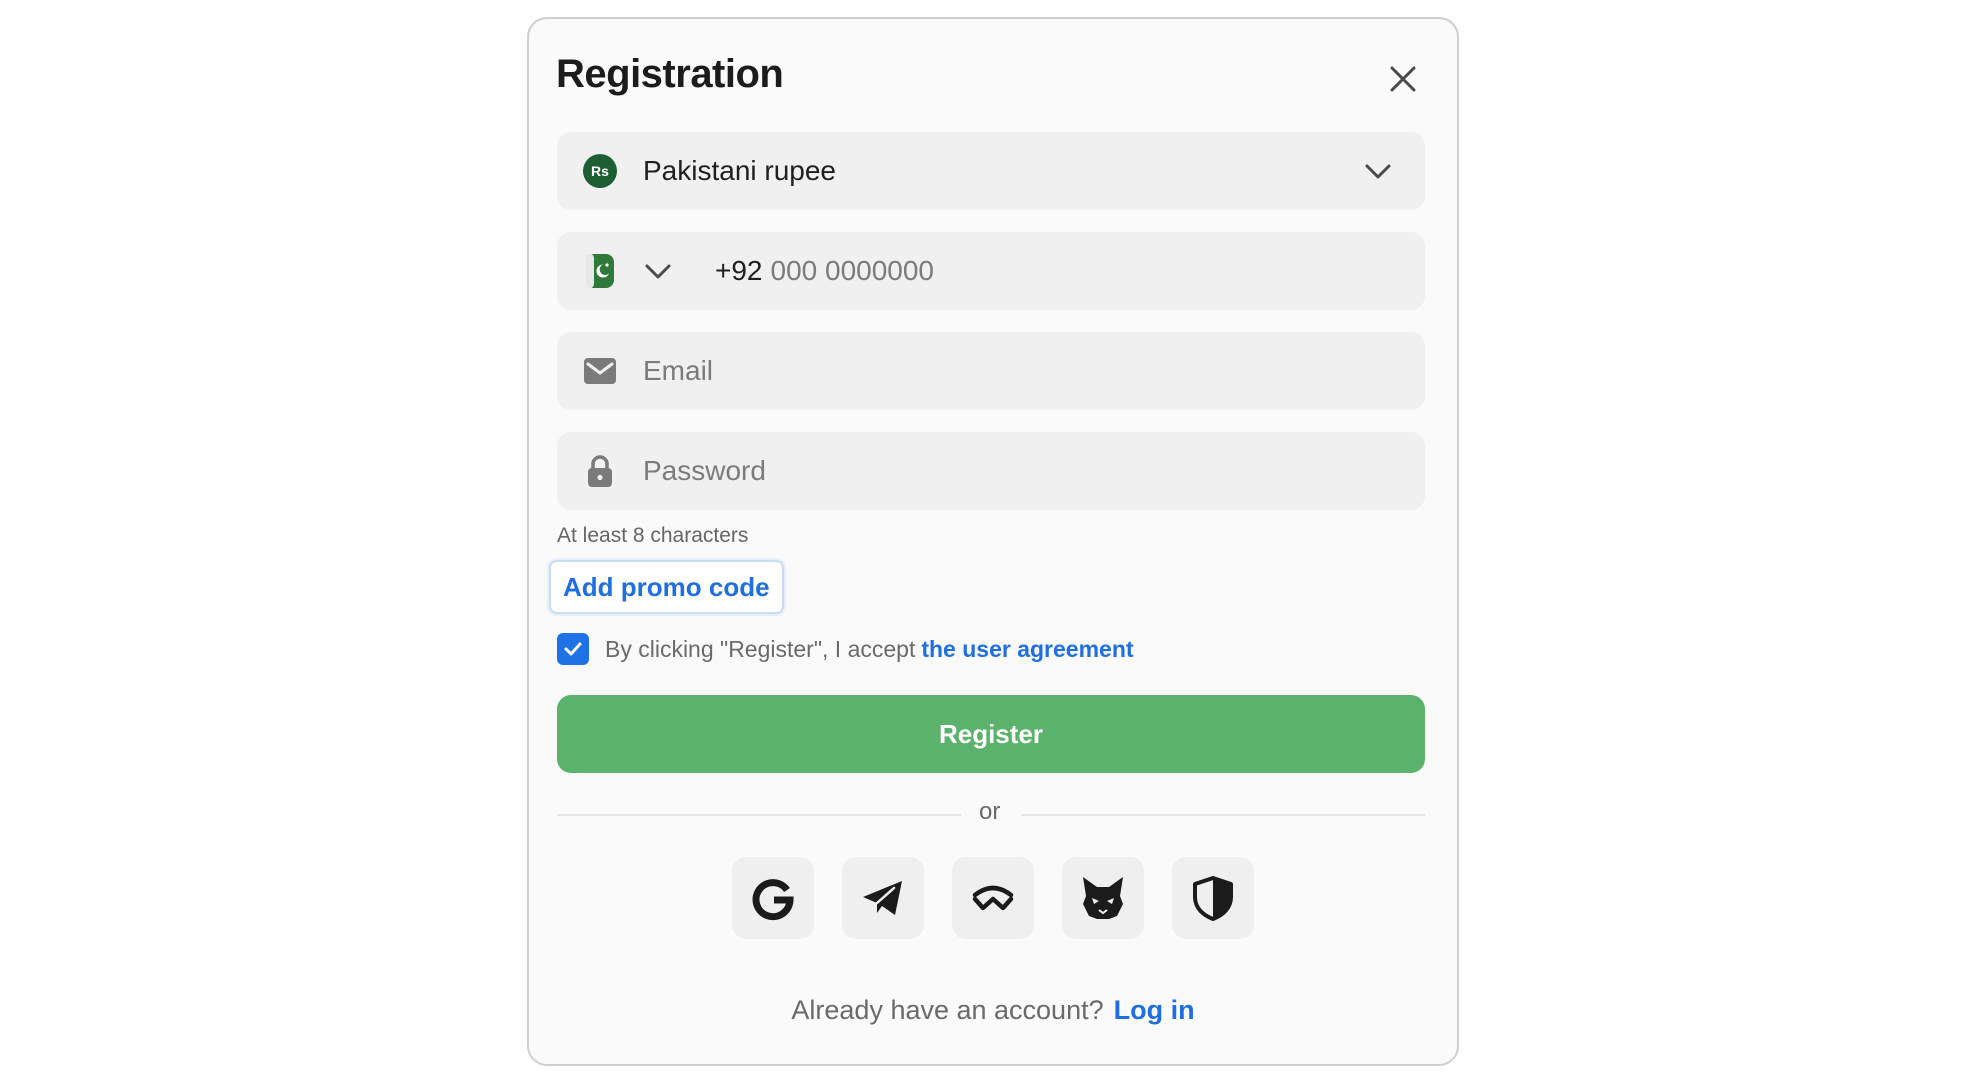 The height and width of the screenshot is (1080, 1980). Describe the element at coordinates (760, 648) in the screenshot. I see `agreement-text: By clicking "Register", I accept` at that location.